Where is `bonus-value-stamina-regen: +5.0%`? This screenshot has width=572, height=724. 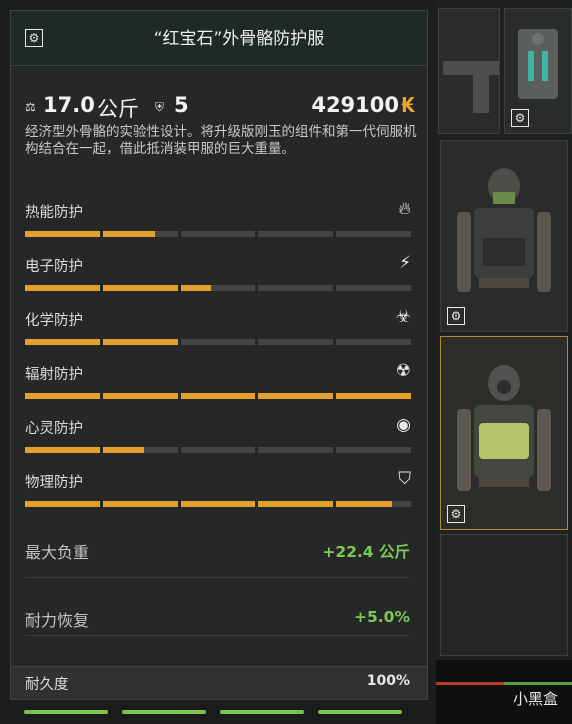
bonus-value-stamina-regen: +5.0% is located at coordinates (382, 617).